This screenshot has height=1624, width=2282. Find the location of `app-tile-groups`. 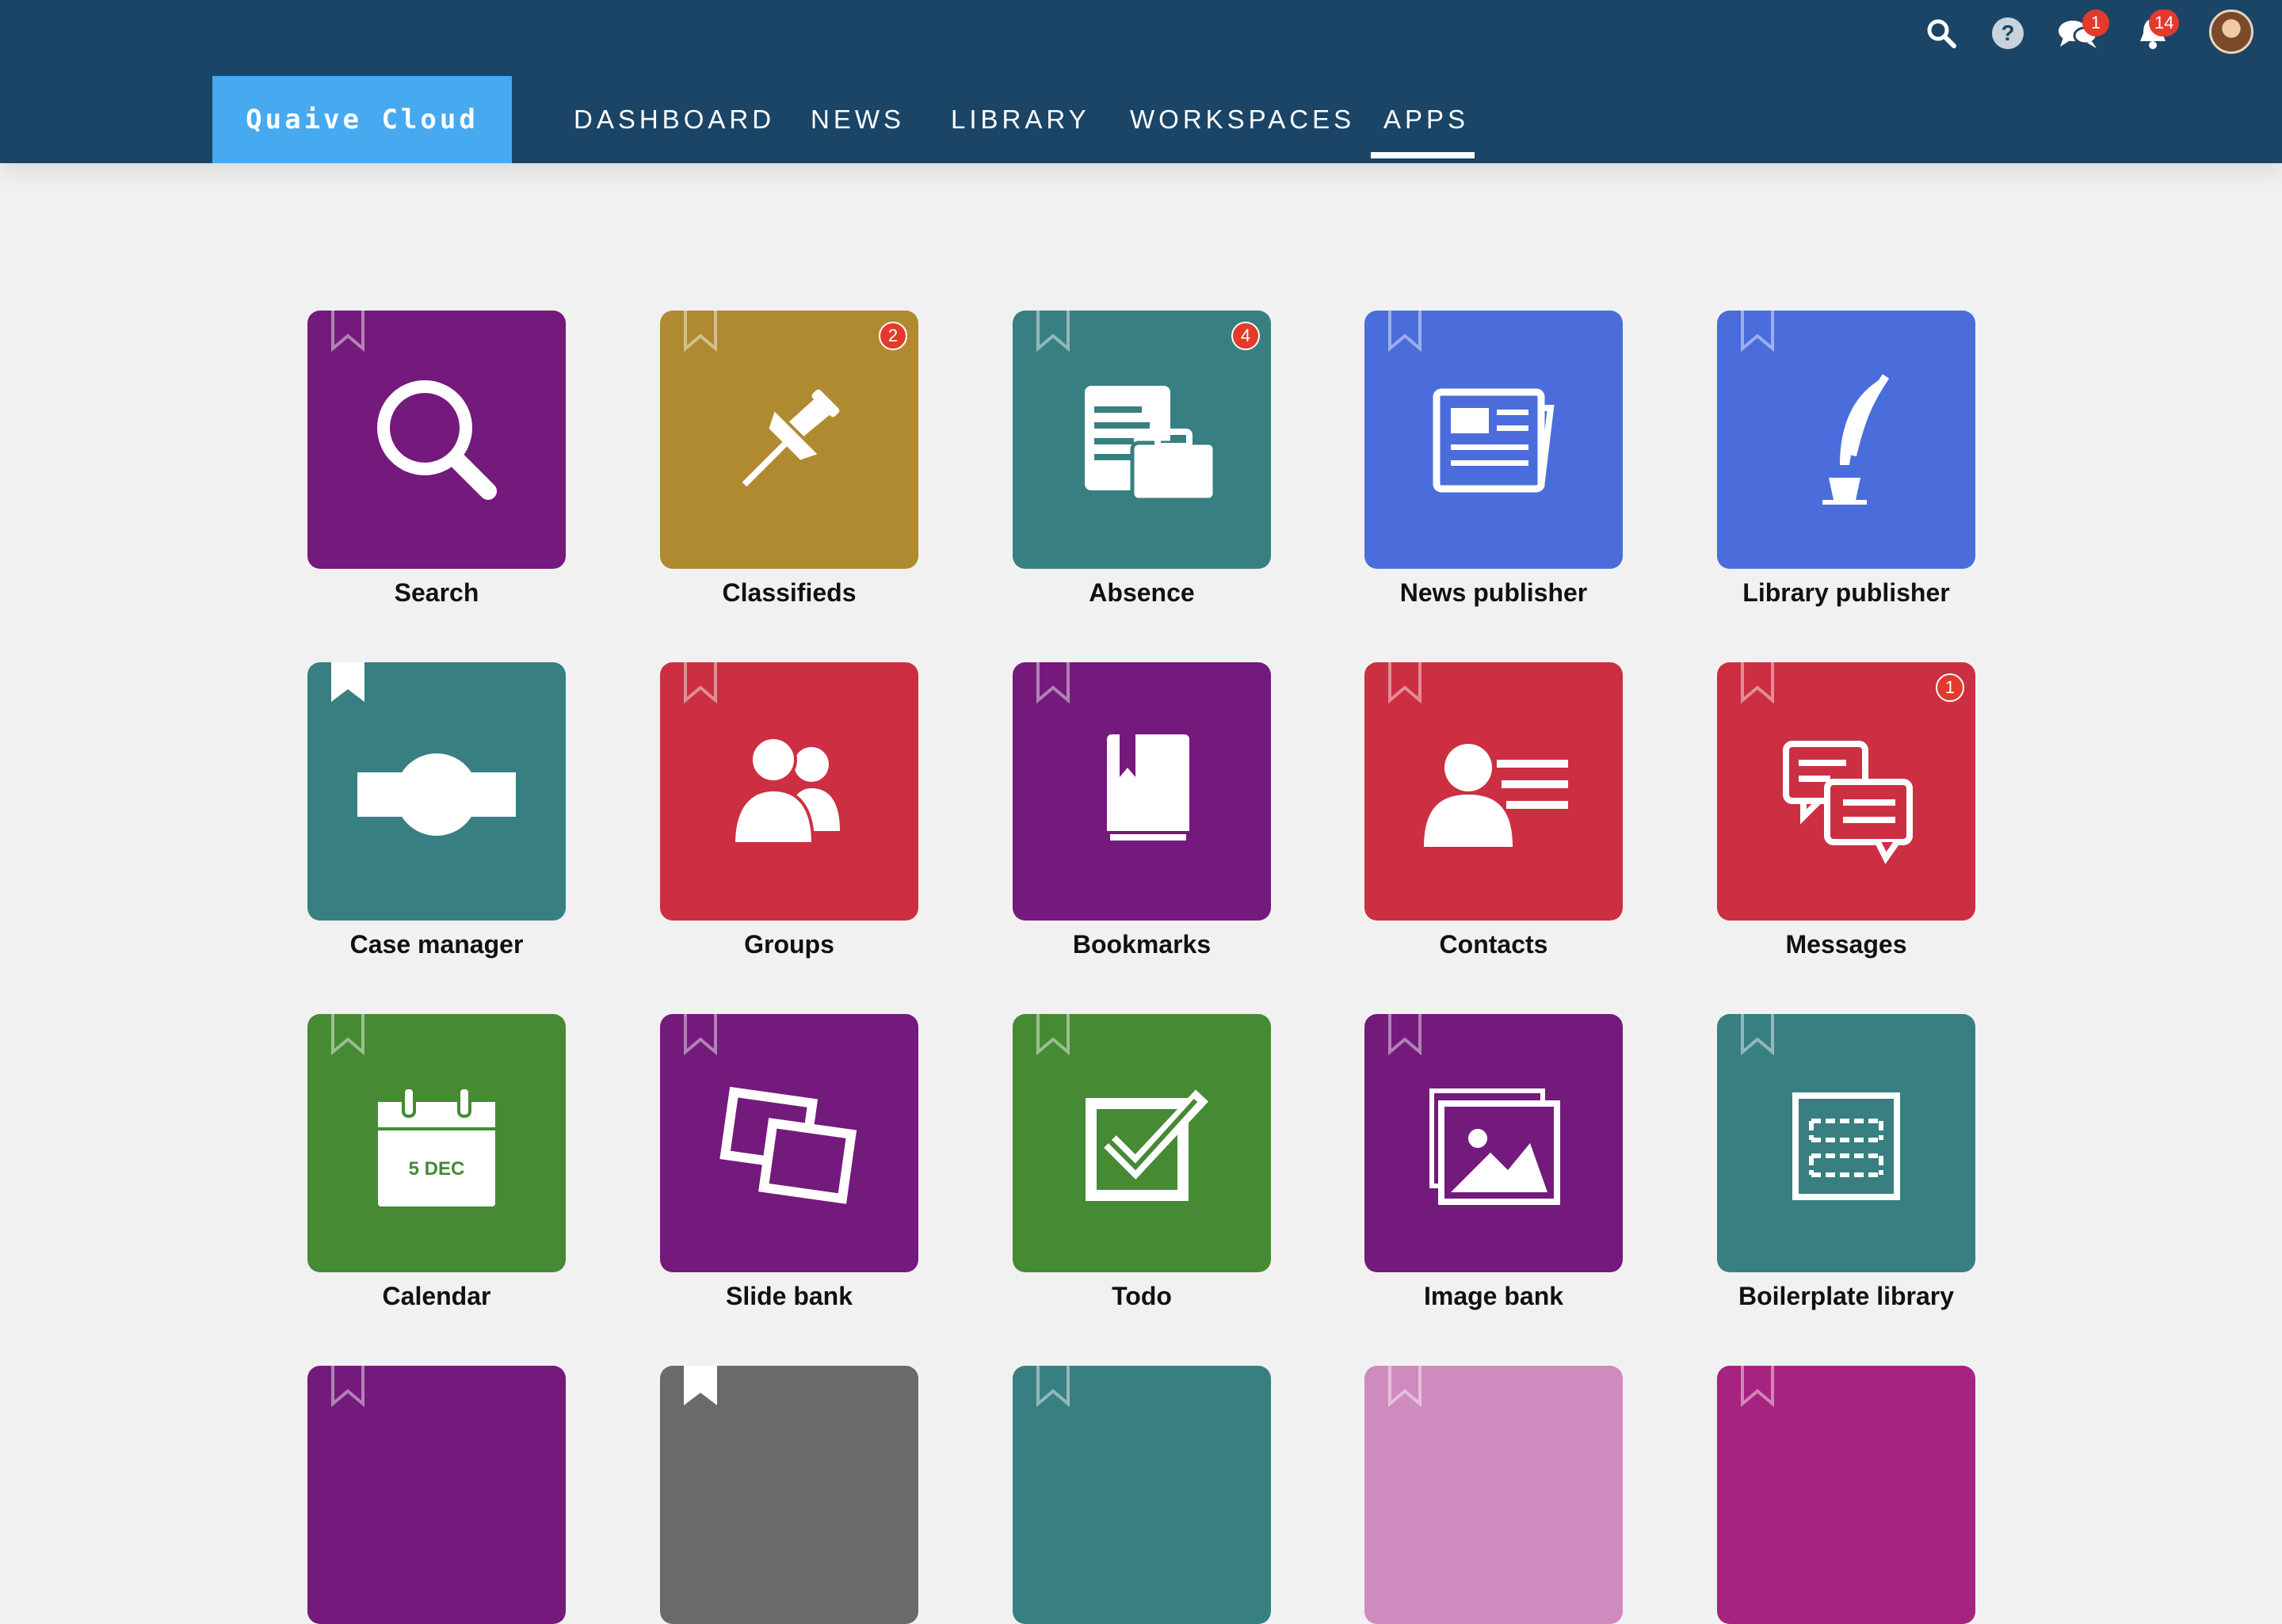

app-tile-groups is located at coordinates (789, 792).